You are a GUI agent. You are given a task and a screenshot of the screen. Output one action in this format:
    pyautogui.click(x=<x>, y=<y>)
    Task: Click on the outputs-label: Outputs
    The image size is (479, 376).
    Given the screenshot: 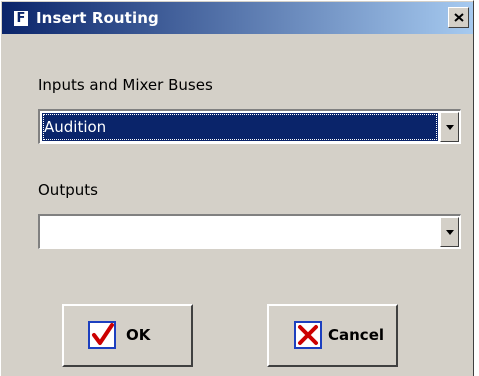 What is the action you would take?
    pyautogui.click(x=68, y=190)
    